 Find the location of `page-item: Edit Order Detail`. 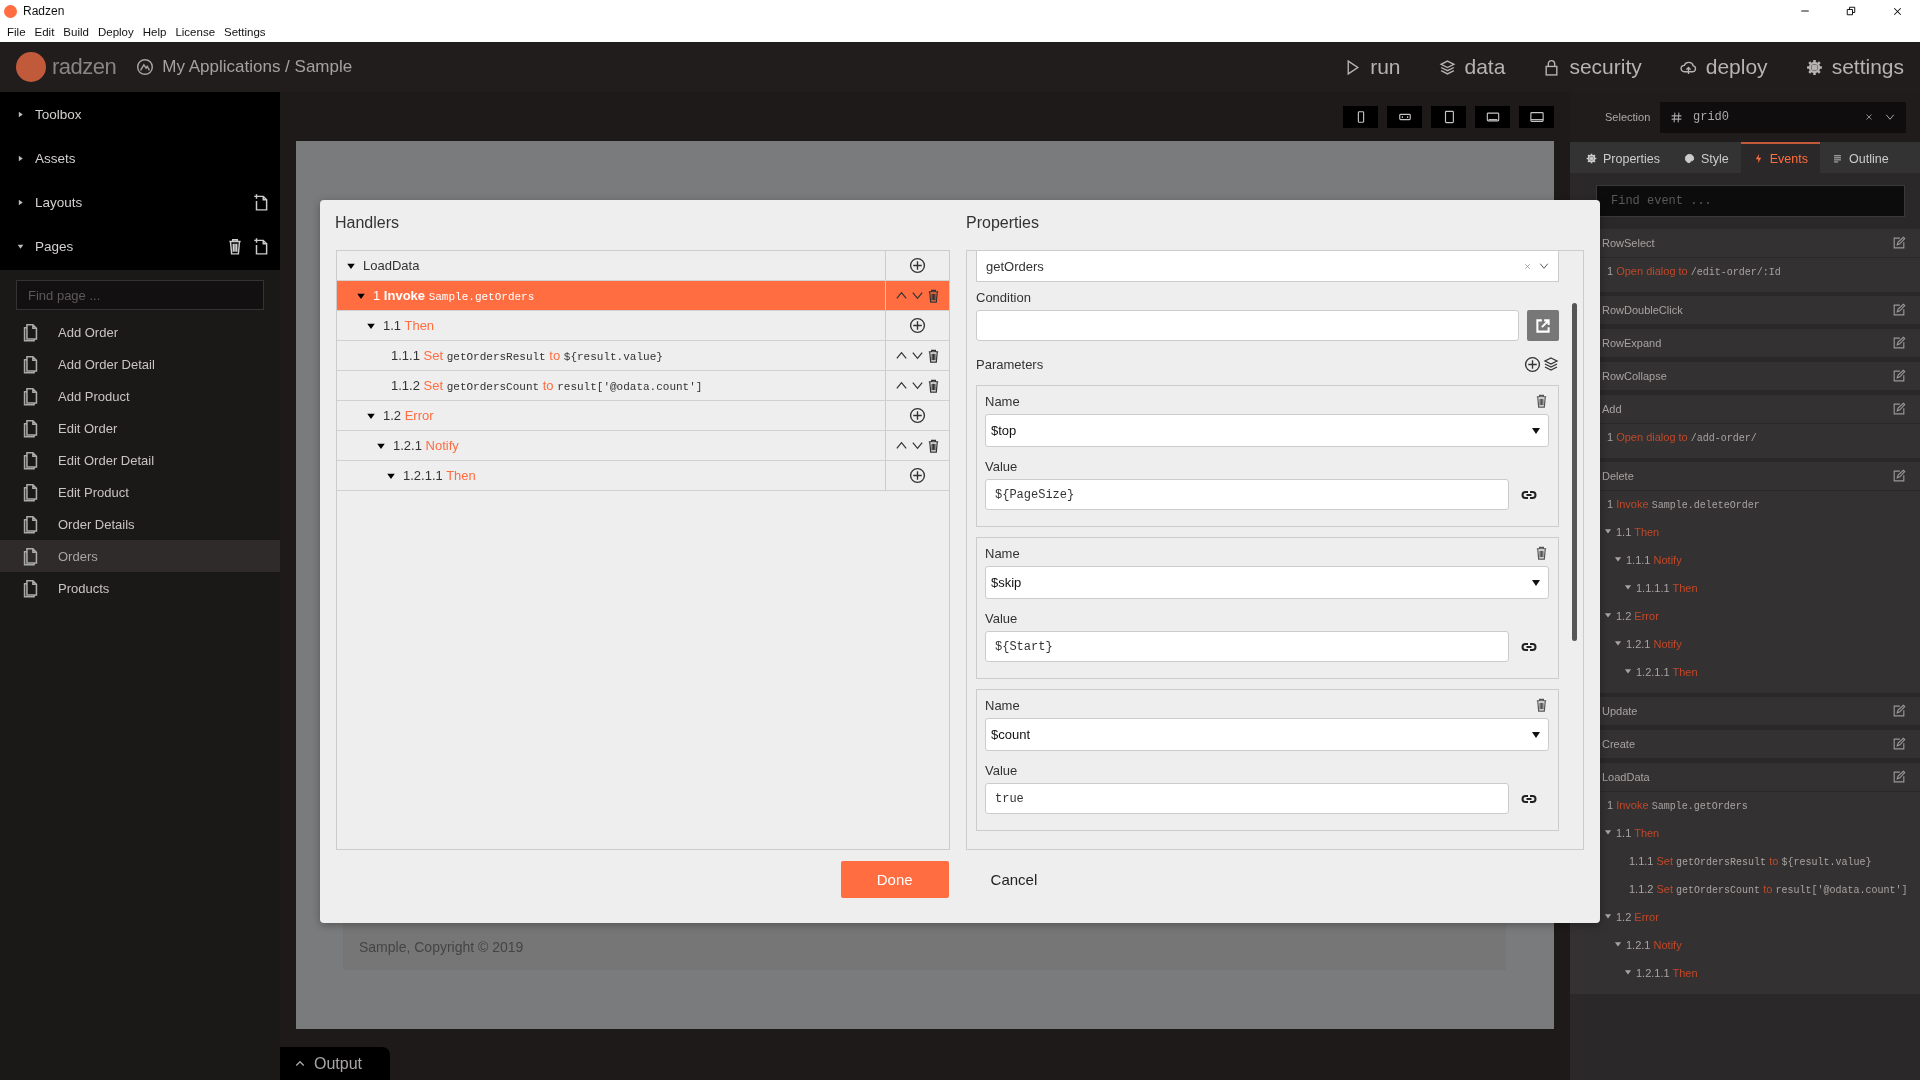

page-item: Edit Order Detail is located at coordinates (140, 460).